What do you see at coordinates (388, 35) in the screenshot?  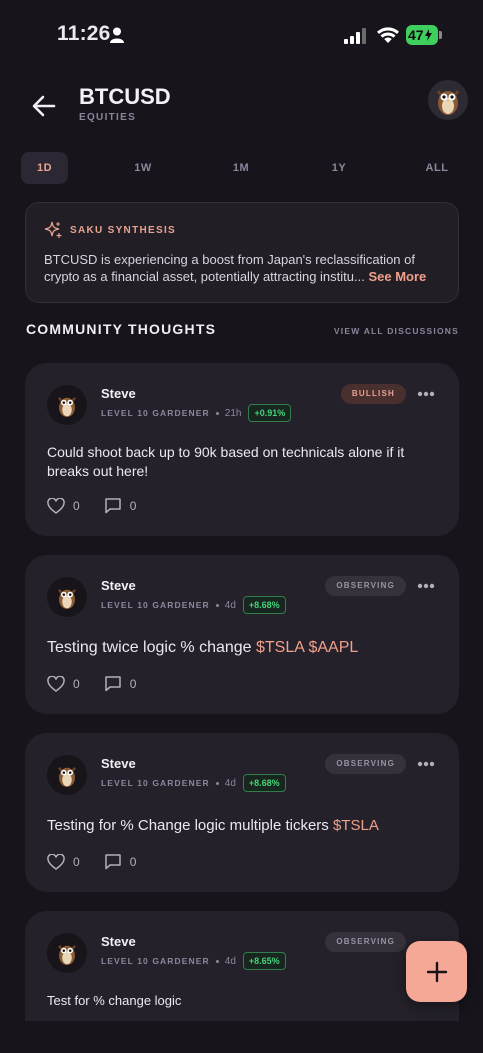 I see `wifi-icon` at bounding box center [388, 35].